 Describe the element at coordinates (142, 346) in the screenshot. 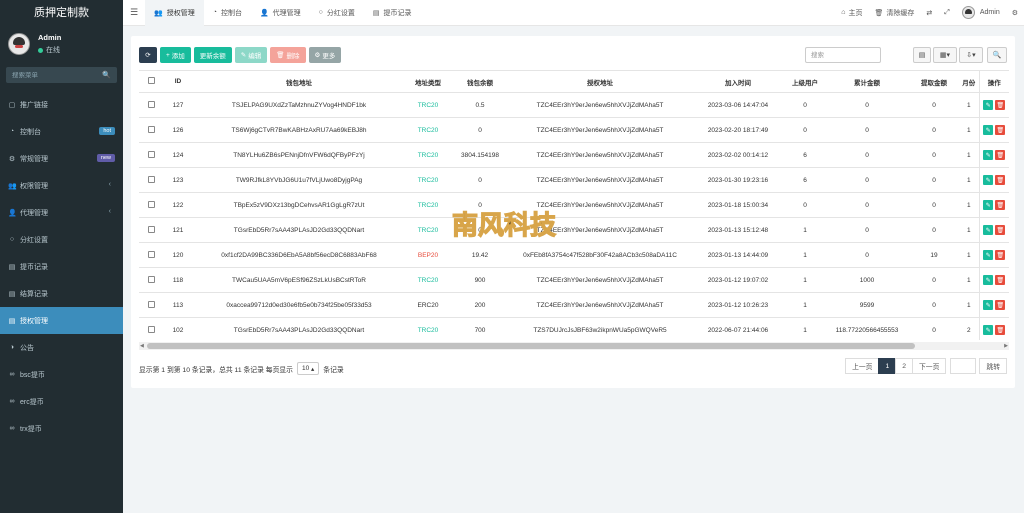

I see `scroll-left-icon: ◀` at that location.